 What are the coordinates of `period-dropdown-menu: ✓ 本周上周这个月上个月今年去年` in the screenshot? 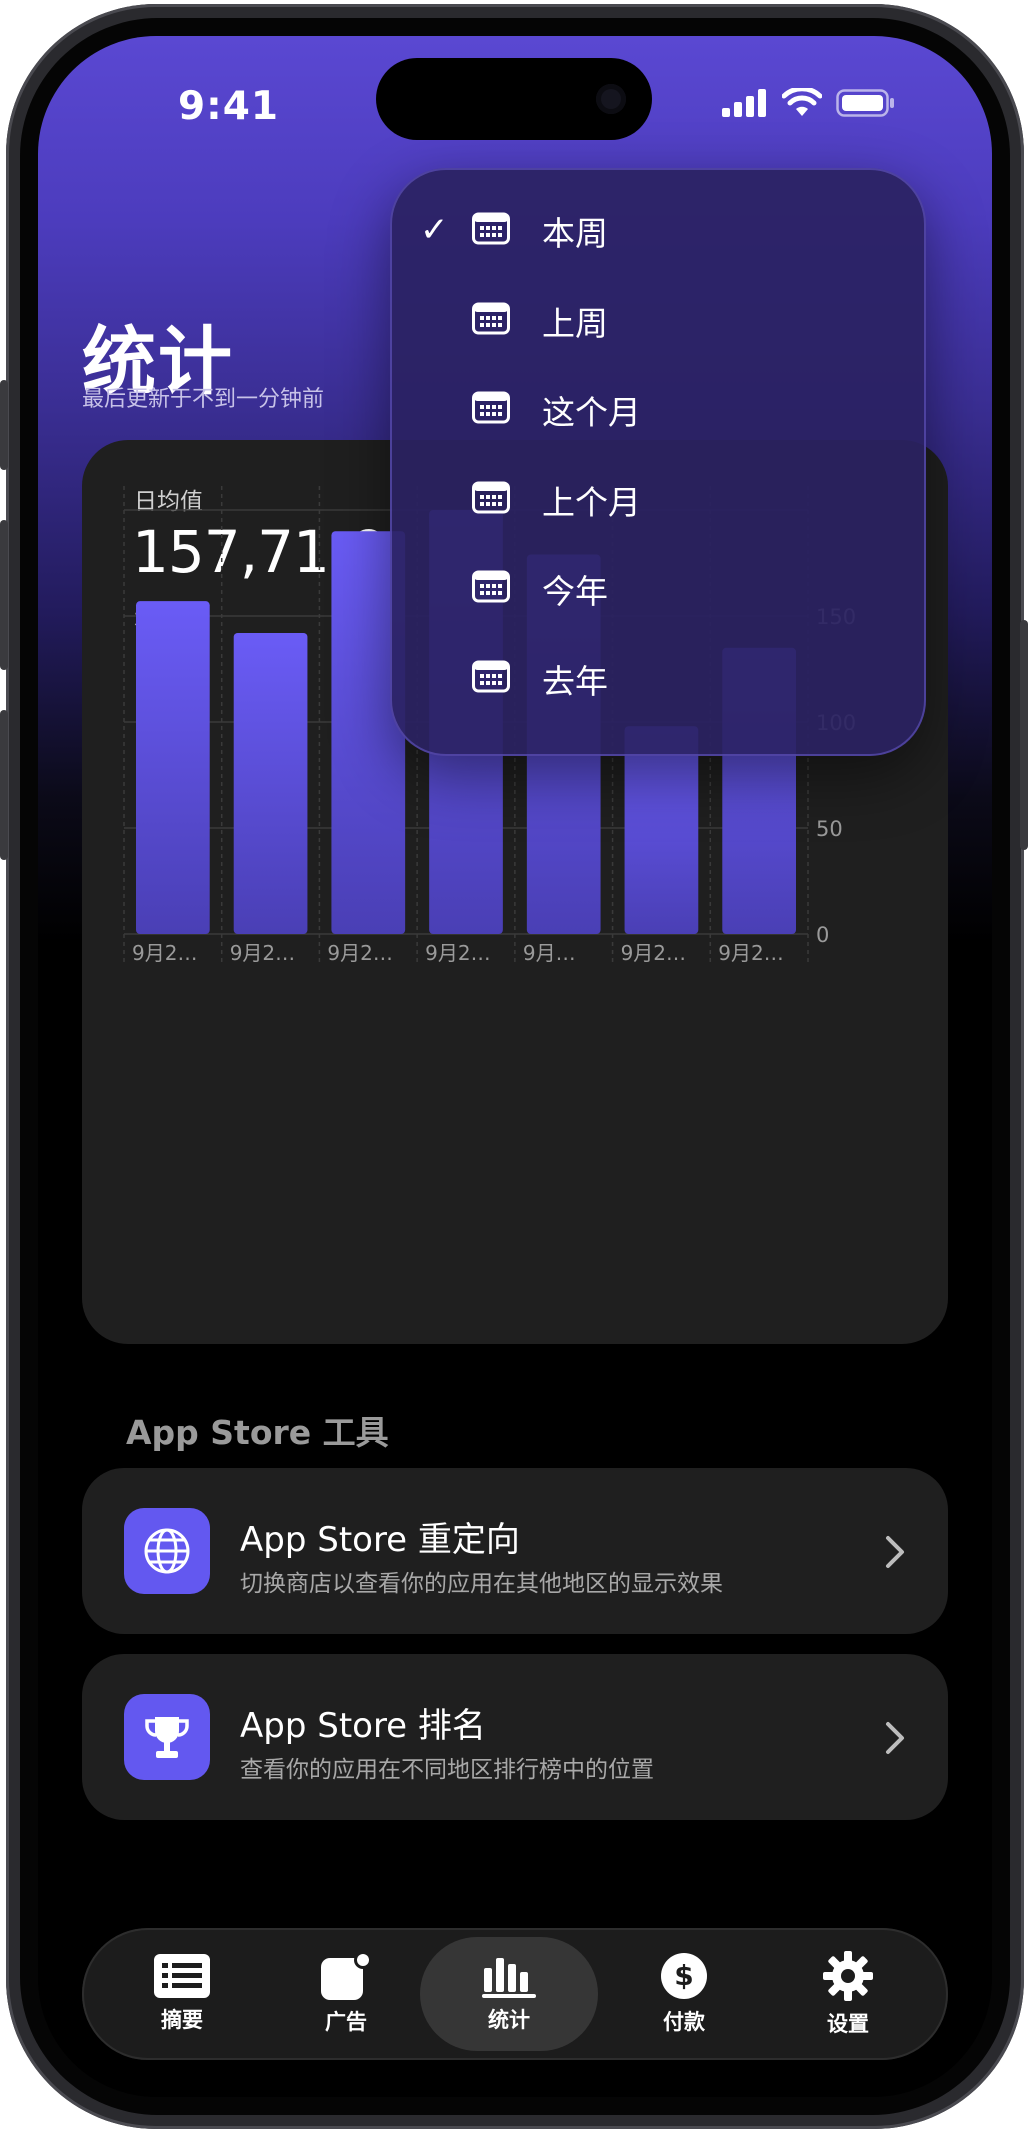 It's located at (658, 462).